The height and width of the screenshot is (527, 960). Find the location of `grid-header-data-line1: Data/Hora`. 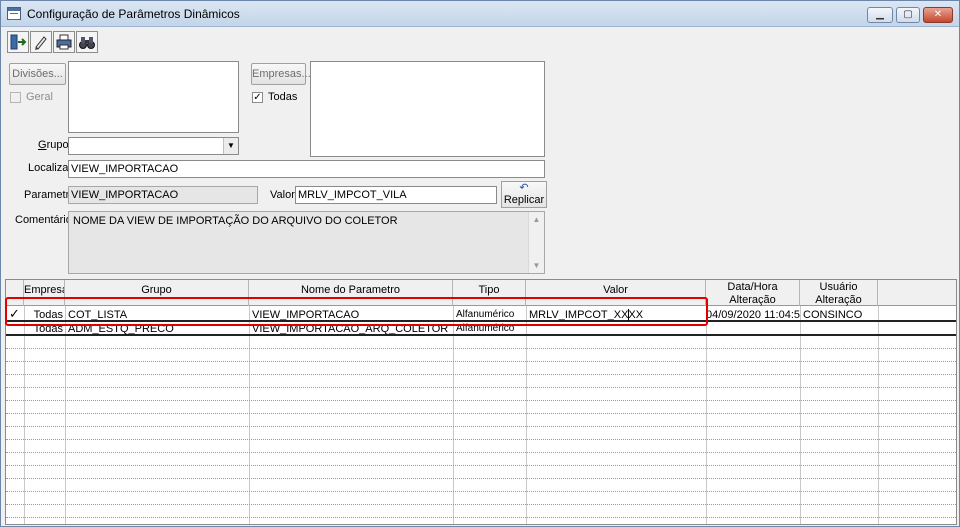

grid-header-data-line1: Data/Hora is located at coordinates (752, 287).